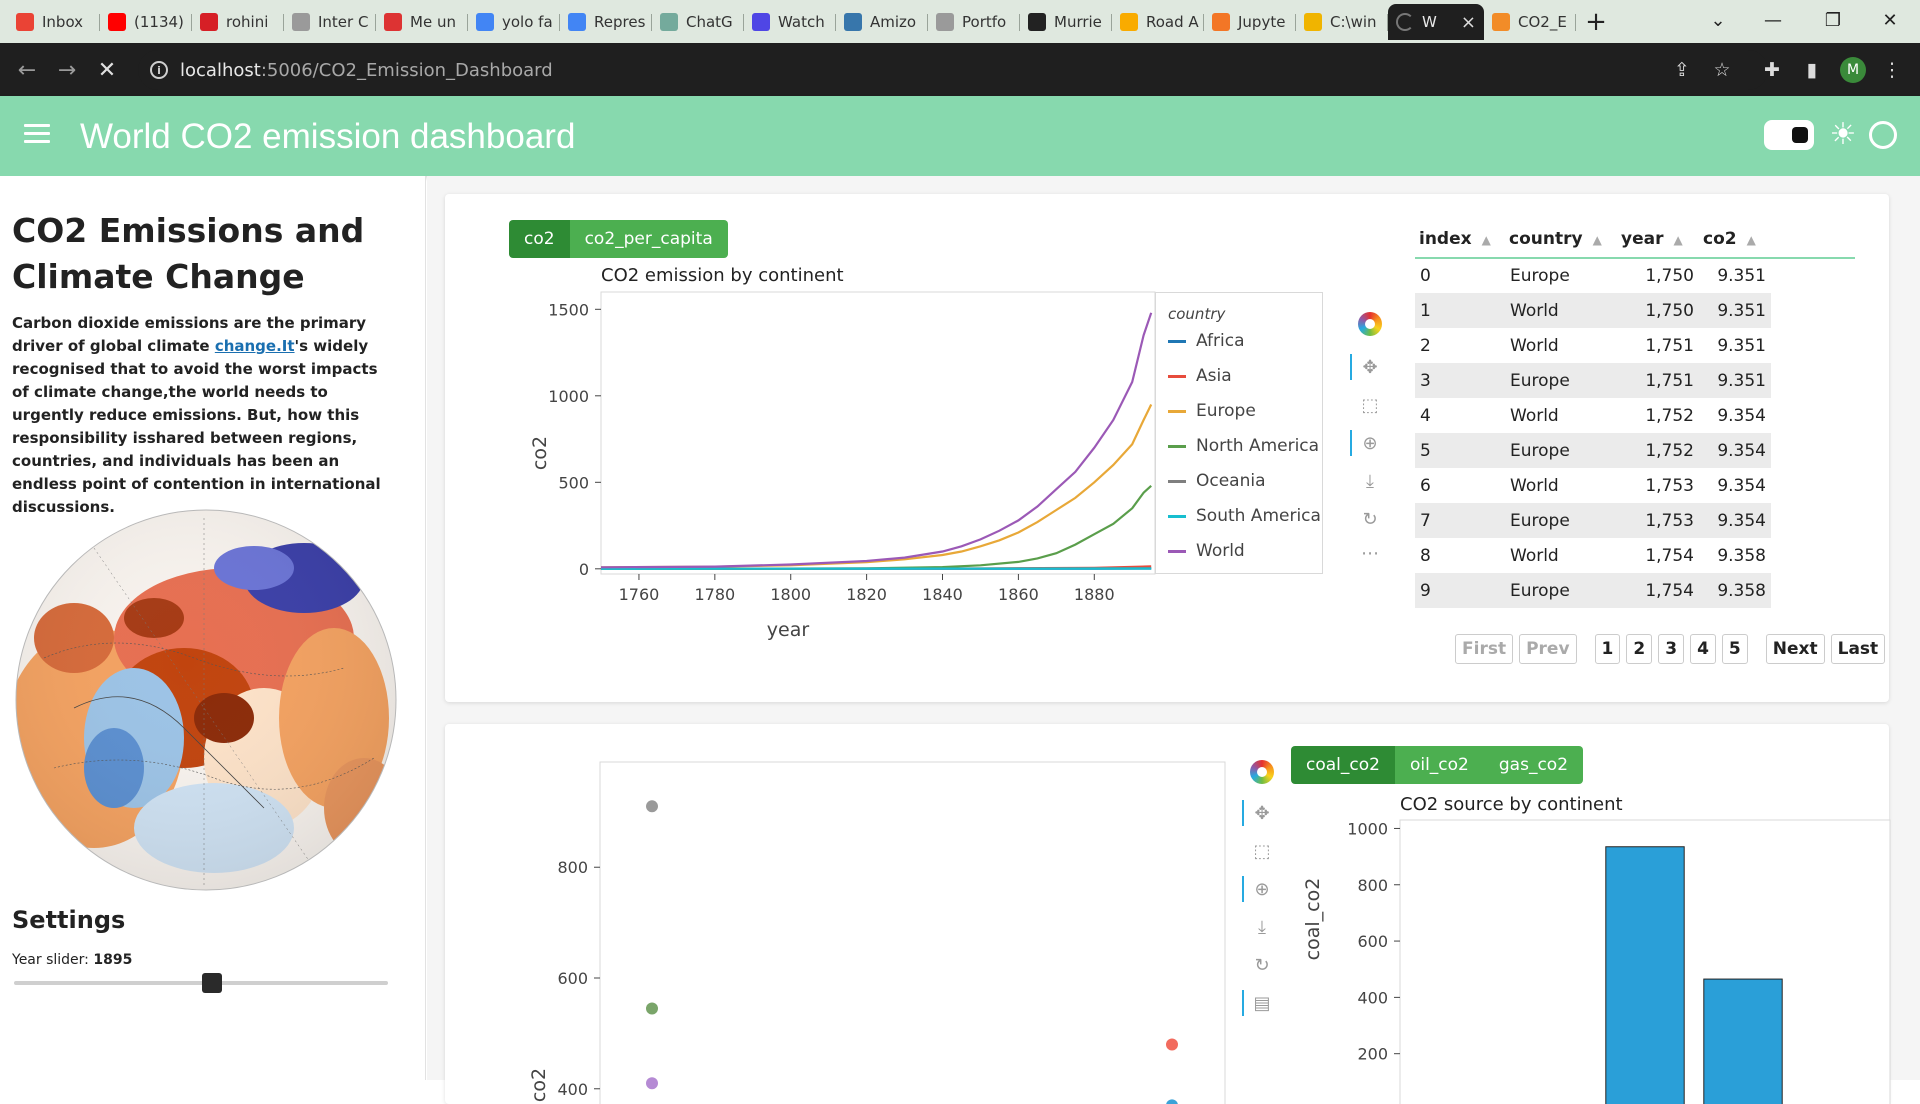 The height and width of the screenshot is (1104, 1920). What do you see at coordinates (54, 22) in the screenshot?
I see `browser-tab: Inbox` at bounding box center [54, 22].